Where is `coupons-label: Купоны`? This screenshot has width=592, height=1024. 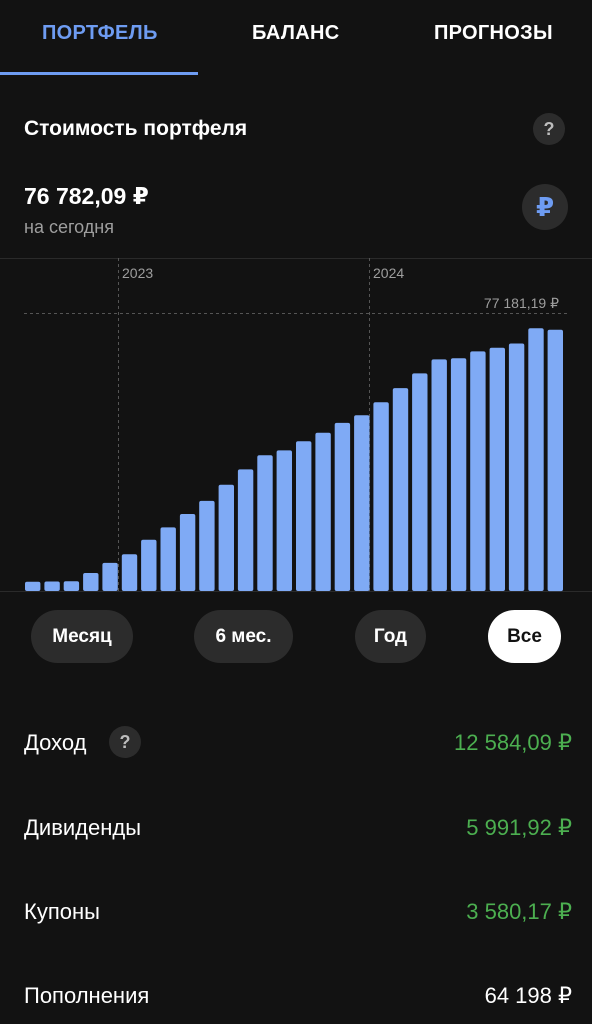
coupons-label: Купоны is located at coordinates (62, 911).